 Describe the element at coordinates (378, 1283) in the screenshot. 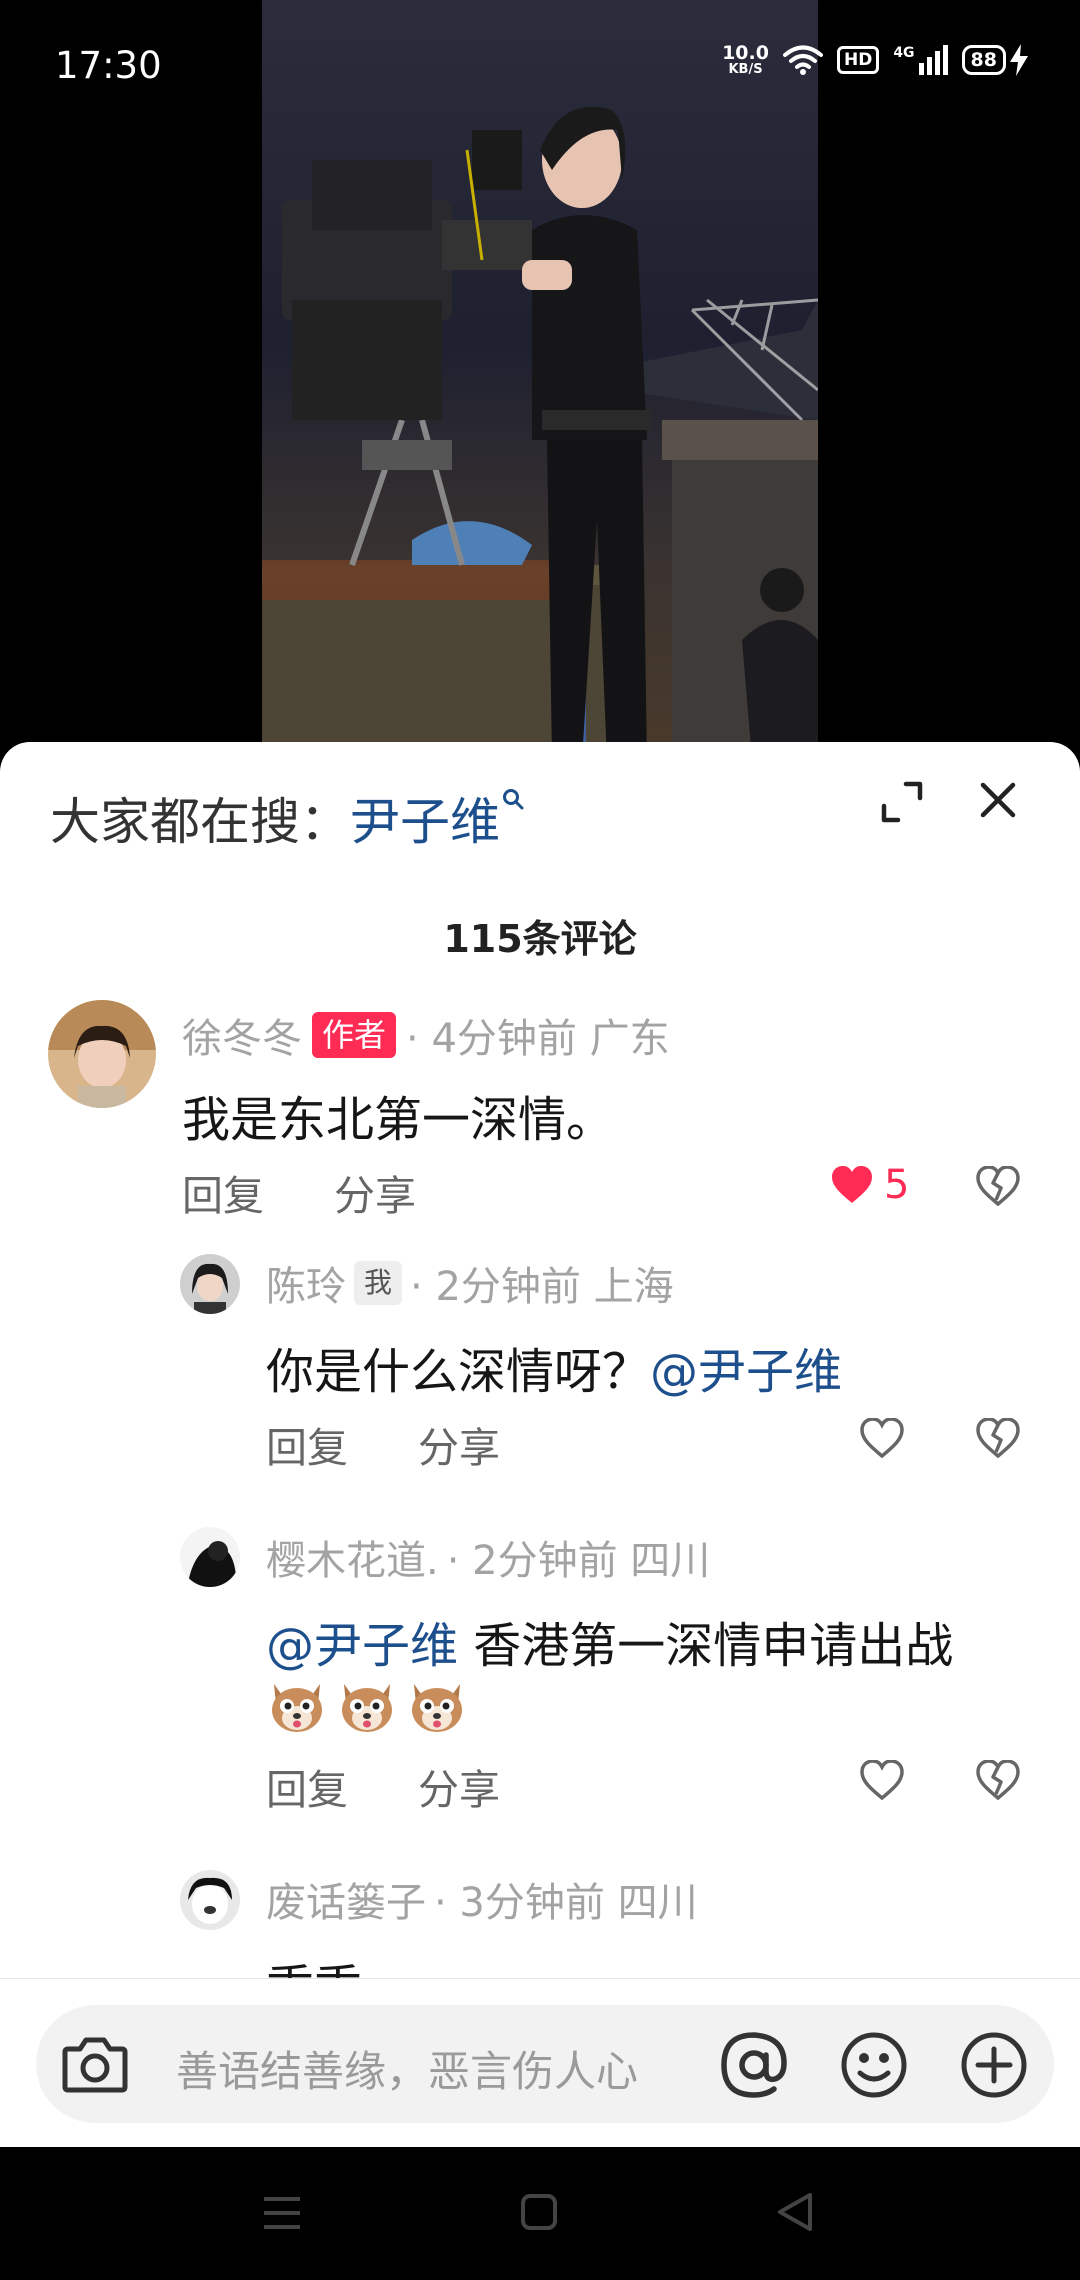

I see `me-badge: 我` at that location.